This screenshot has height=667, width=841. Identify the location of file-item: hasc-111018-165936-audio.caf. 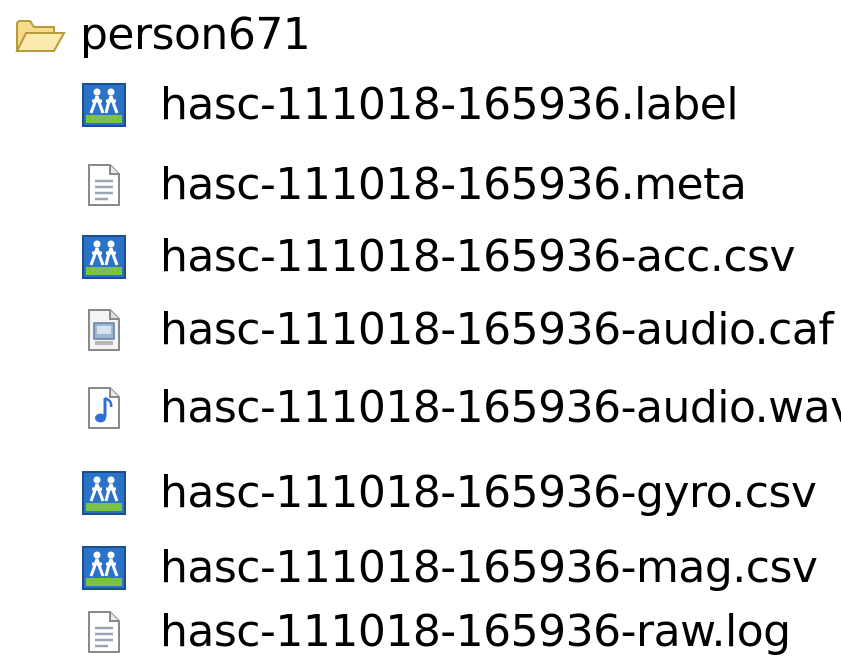
(456, 330).